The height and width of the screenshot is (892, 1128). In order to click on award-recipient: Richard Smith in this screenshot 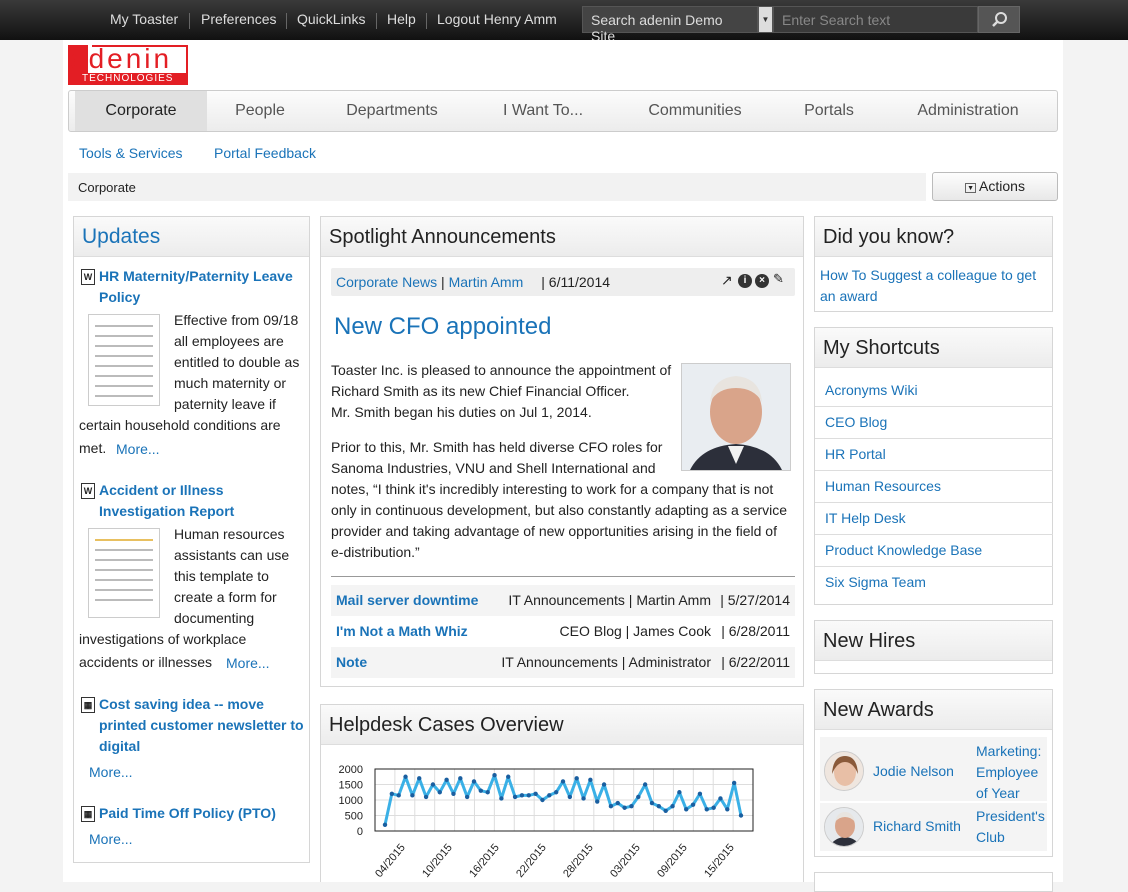, I will do `click(917, 826)`.